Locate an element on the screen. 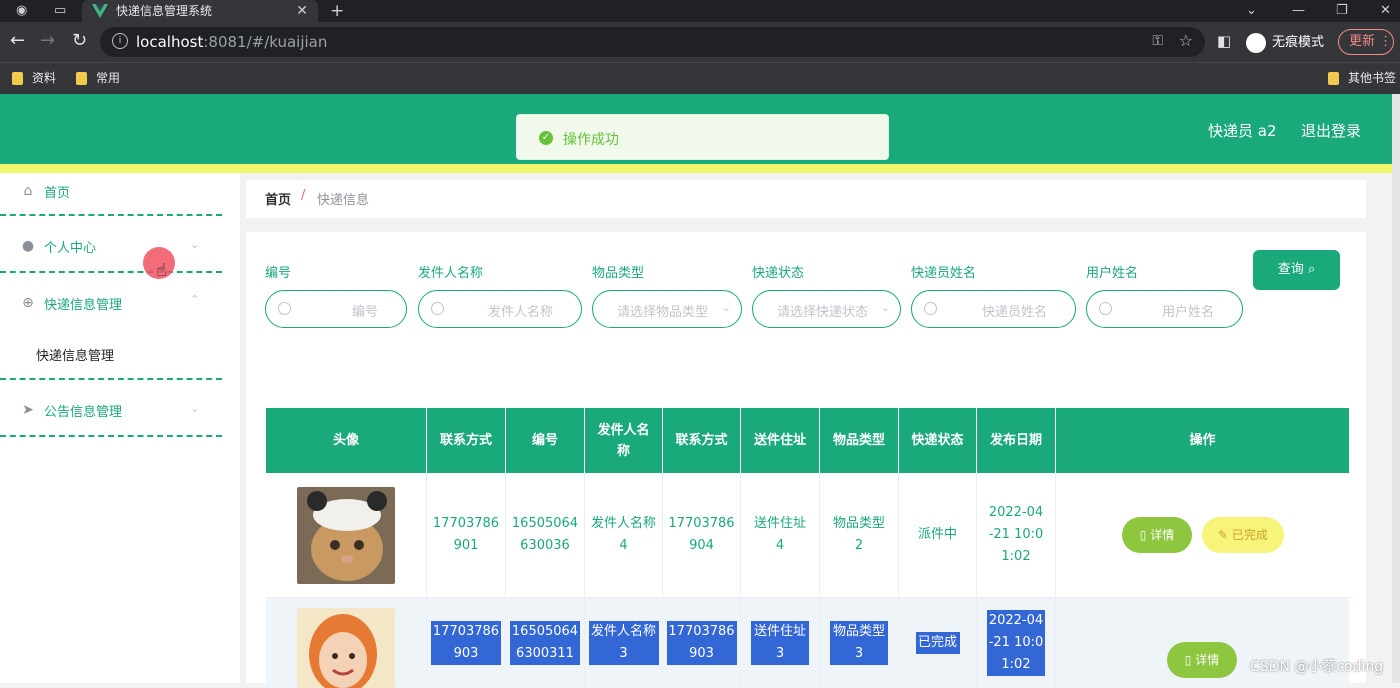 The image size is (1400, 688). breadcrumb: 首页 / 快递信息 is located at coordinates (806, 199).